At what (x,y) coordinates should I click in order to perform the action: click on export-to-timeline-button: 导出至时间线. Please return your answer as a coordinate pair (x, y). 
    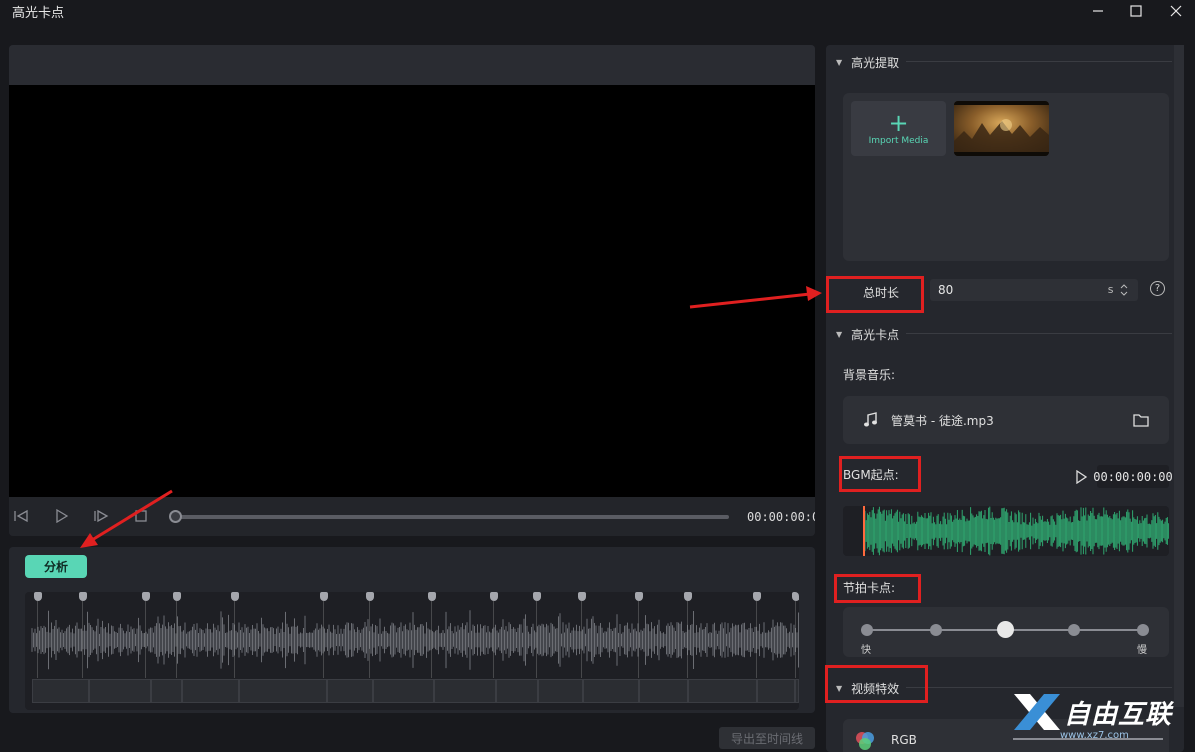
    Looking at the image, I should click on (767, 738).